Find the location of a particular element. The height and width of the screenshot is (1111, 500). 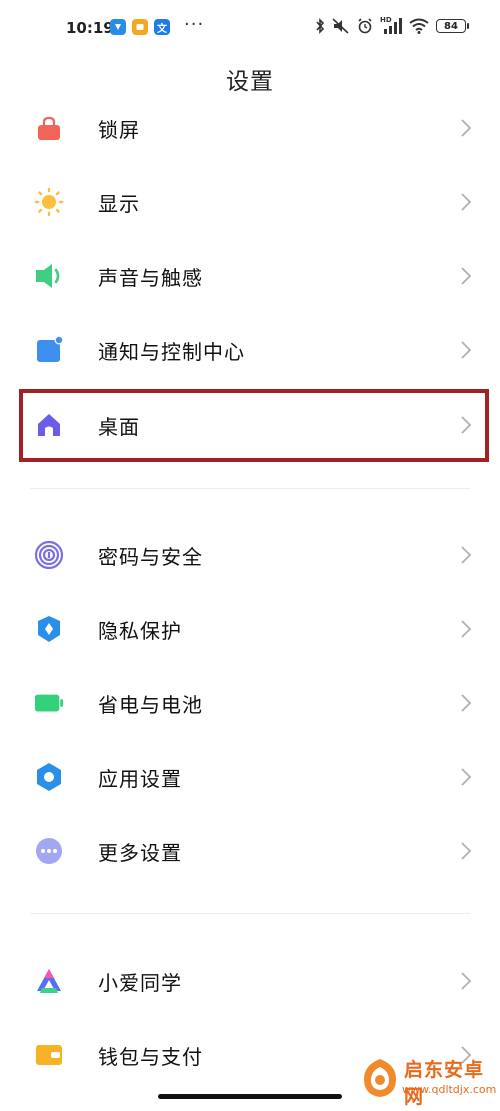

home-indicator is located at coordinates (250, 1096).